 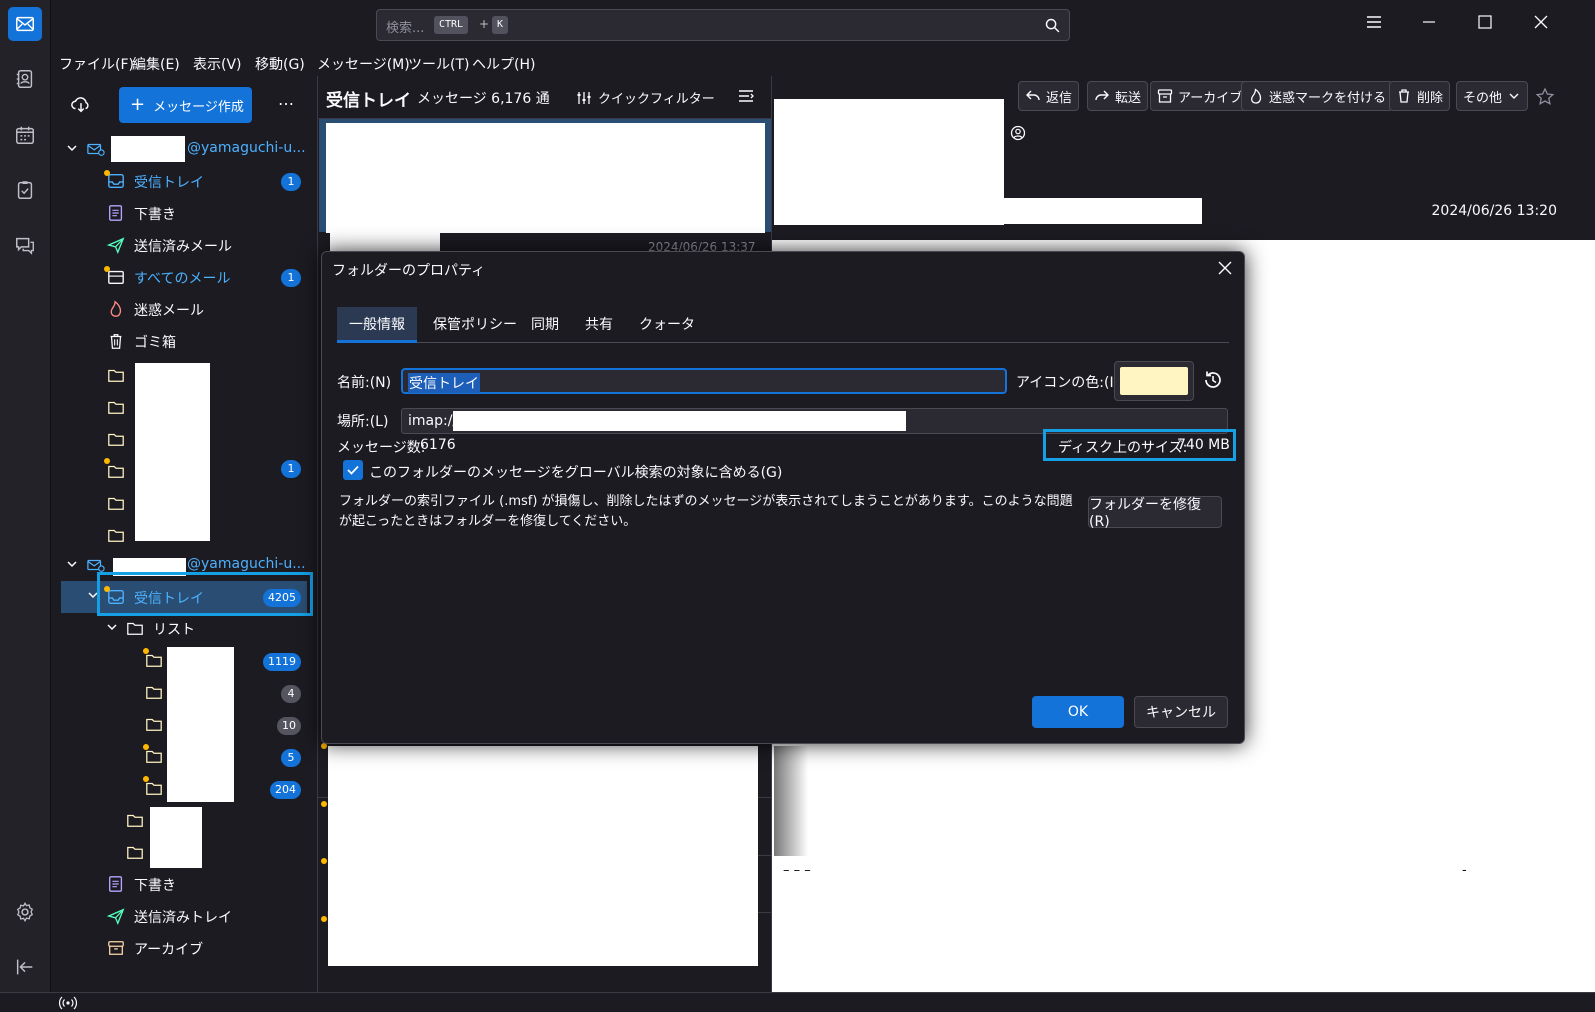 I want to click on compose-button: + メッセージ作成, so click(x=185, y=105).